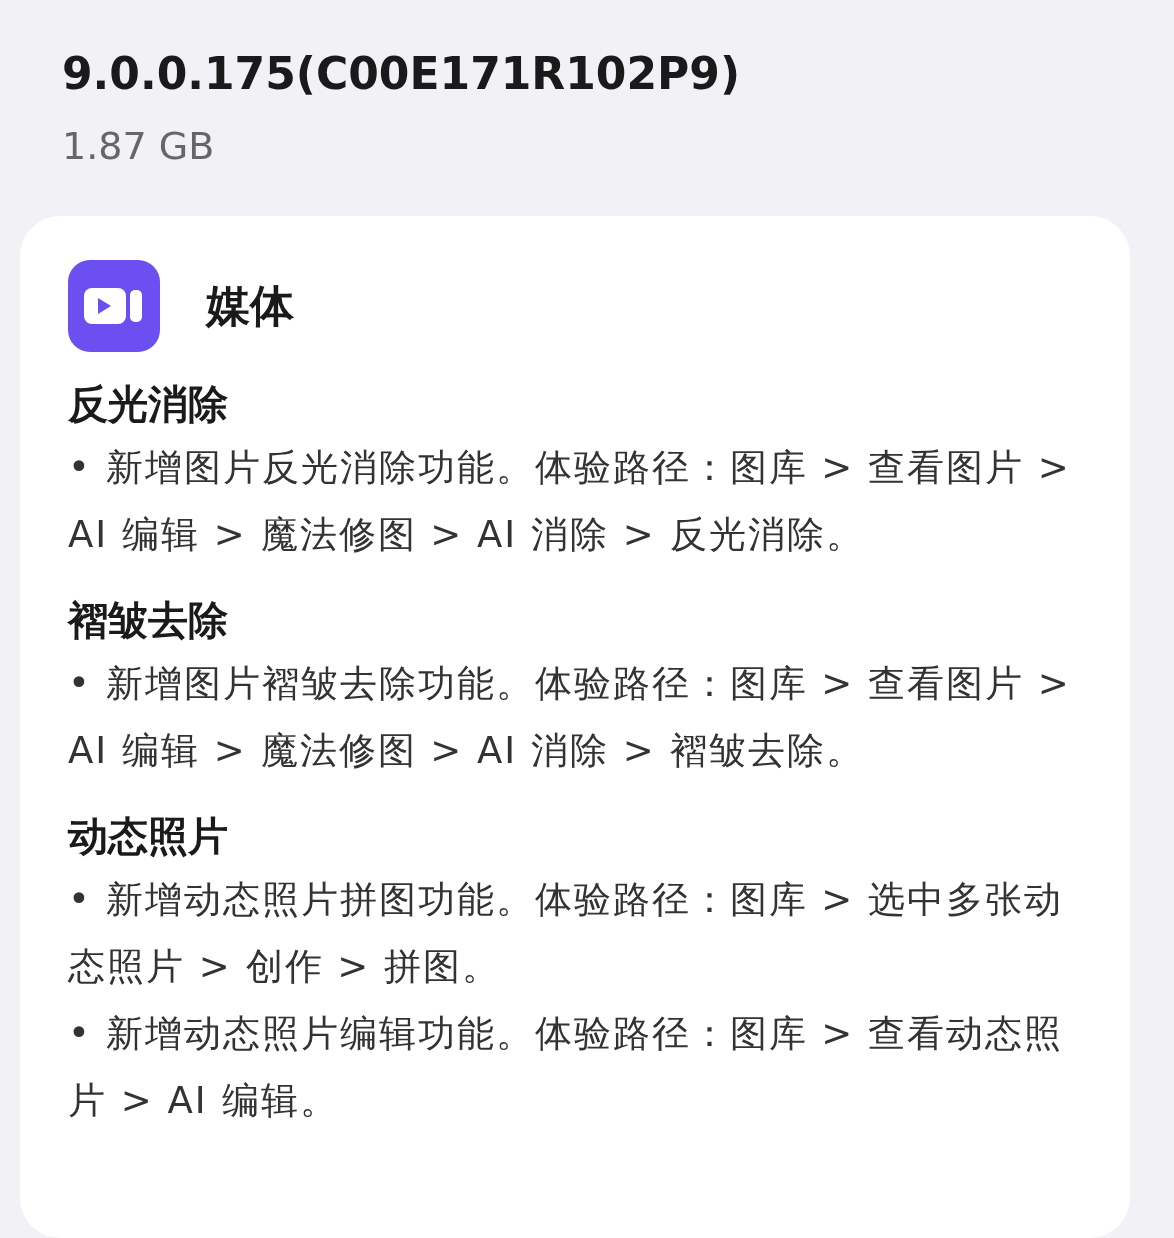 This screenshot has height=1238, width=1174. What do you see at coordinates (566, 1067) in the screenshot?
I see `feature-description: • 新增动态照片编辑功能。体验路径：图库 > 查看动态照片 > AI 编辑。` at bounding box center [566, 1067].